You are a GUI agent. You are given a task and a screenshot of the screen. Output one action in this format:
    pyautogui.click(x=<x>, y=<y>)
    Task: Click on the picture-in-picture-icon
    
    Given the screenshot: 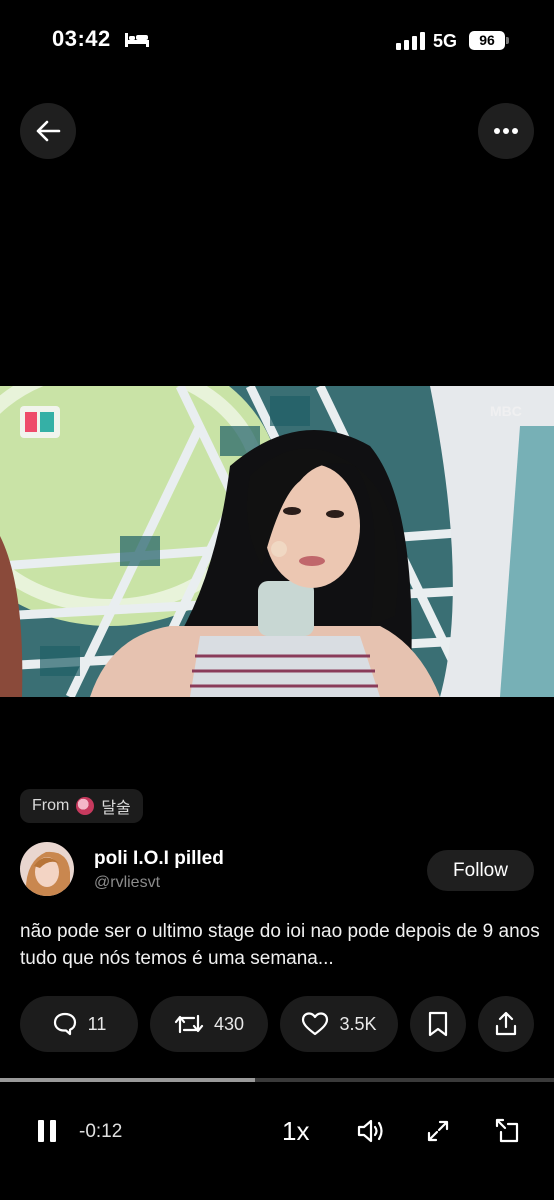 What is the action you would take?
    pyautogui.click(x=507, y=1131)
    